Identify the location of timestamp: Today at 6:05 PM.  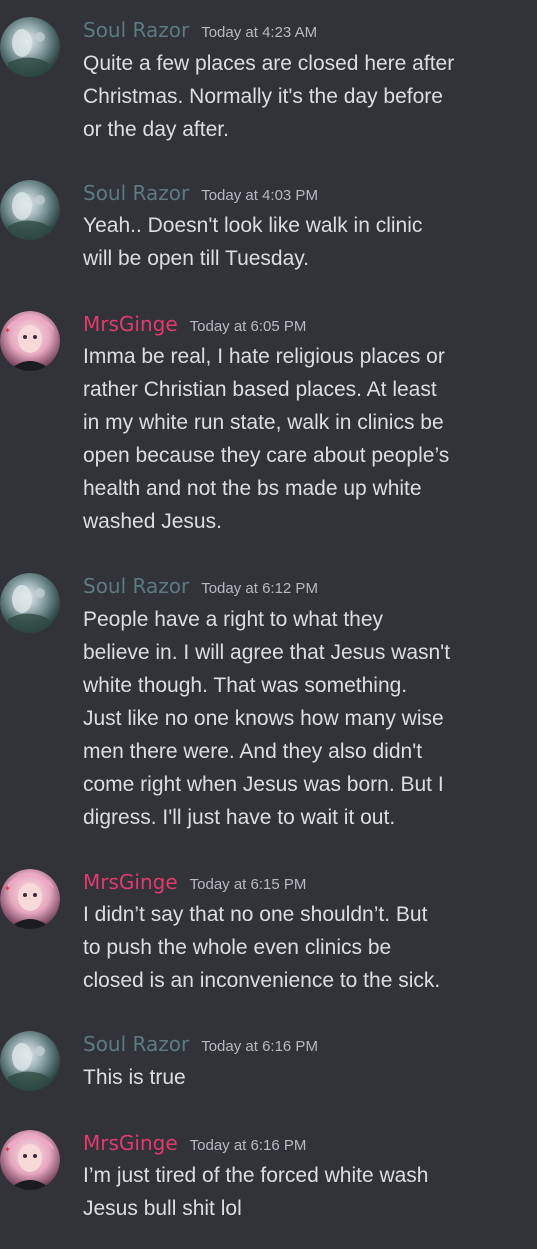
(248, 326).